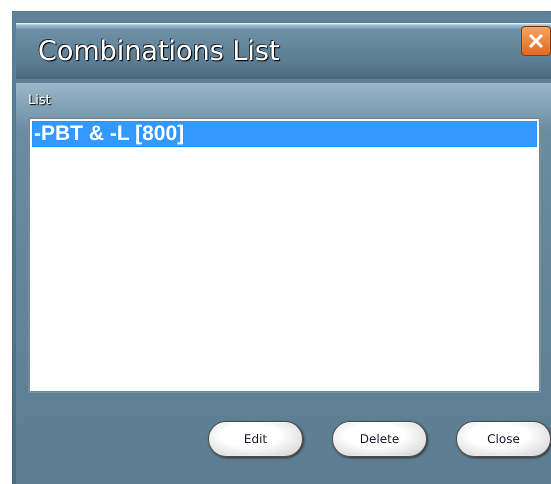  I want to click on dialog-button: Edit, so click(255, 439).